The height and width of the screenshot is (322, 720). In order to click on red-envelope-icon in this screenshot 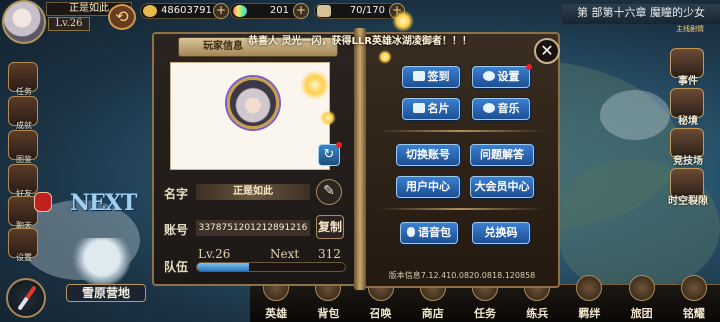, I will do `click(43, 202)`.